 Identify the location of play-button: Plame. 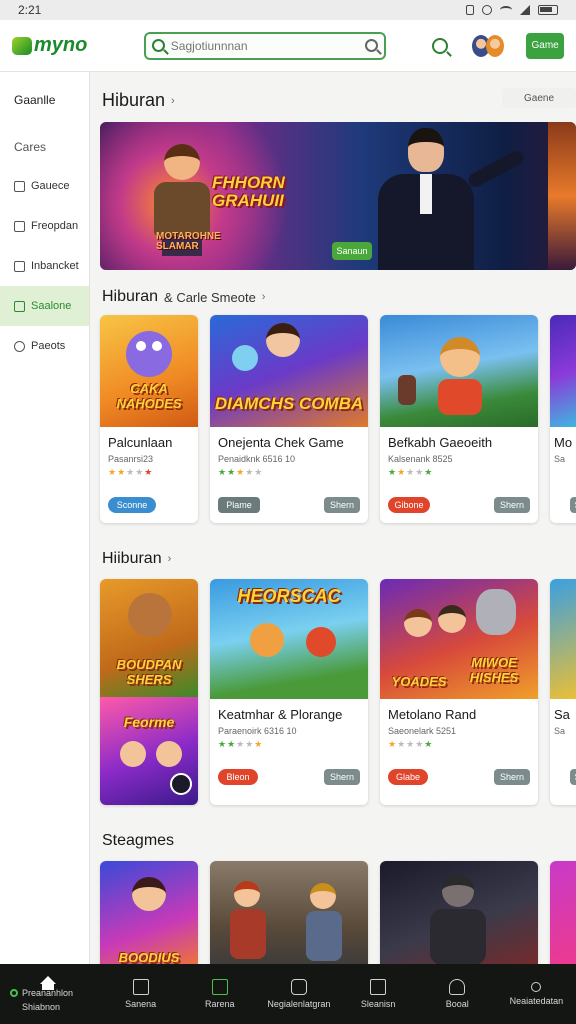
(239, 505).